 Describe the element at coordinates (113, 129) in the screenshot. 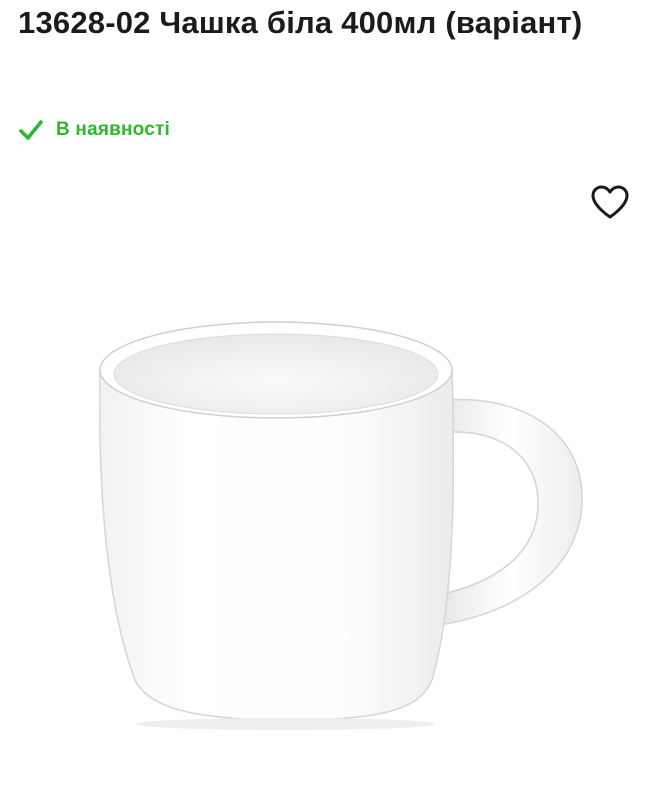

I see `stock-status-label: В наявності` at that location.